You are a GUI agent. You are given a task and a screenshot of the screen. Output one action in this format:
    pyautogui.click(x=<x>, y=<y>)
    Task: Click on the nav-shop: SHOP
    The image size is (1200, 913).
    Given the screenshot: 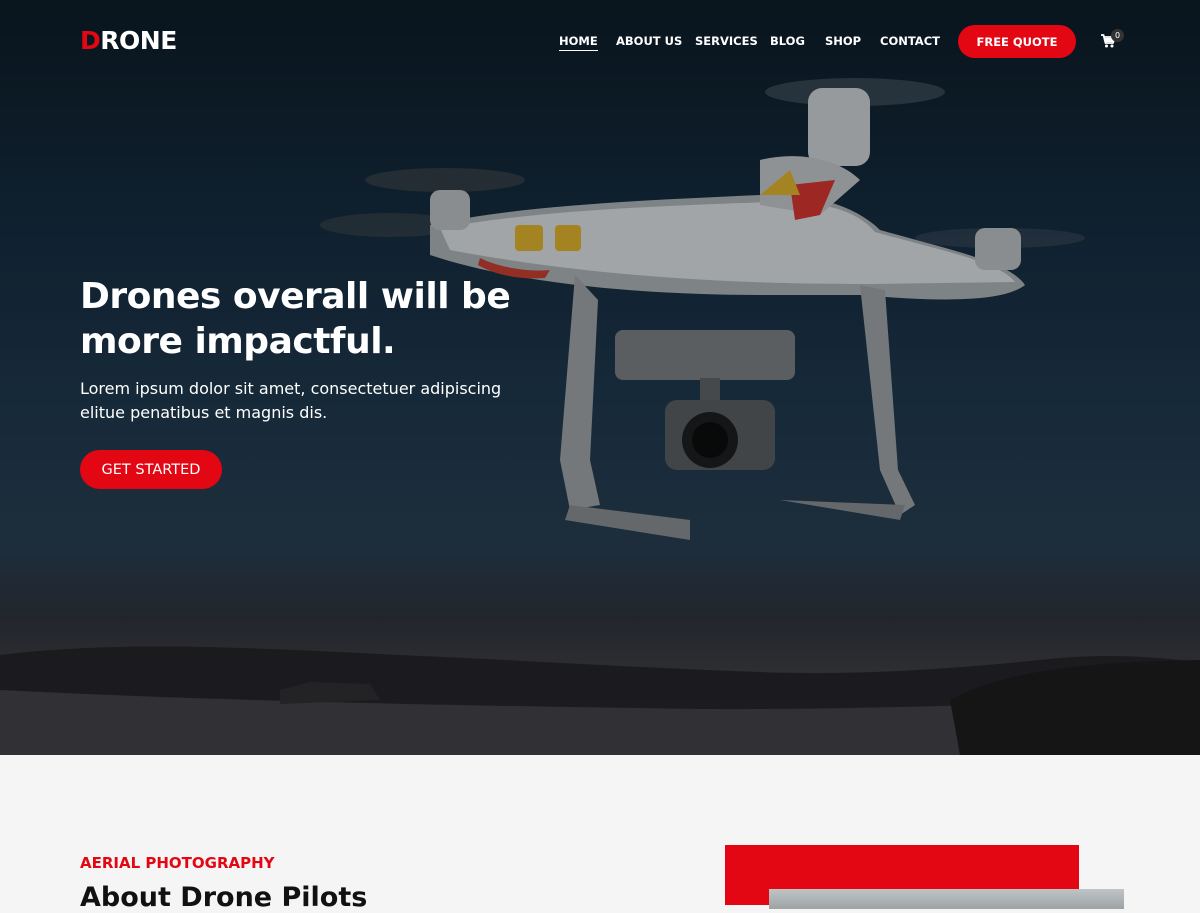 What is the action you would take?
    pyautogui.click(x=843, y=41)
    